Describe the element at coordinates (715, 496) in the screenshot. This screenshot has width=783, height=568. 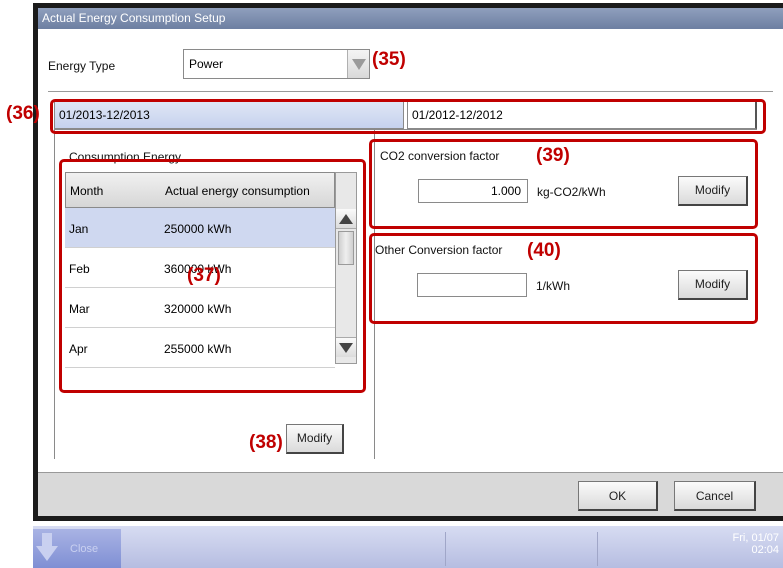
I see `cancel-button: Cancel` at that location.